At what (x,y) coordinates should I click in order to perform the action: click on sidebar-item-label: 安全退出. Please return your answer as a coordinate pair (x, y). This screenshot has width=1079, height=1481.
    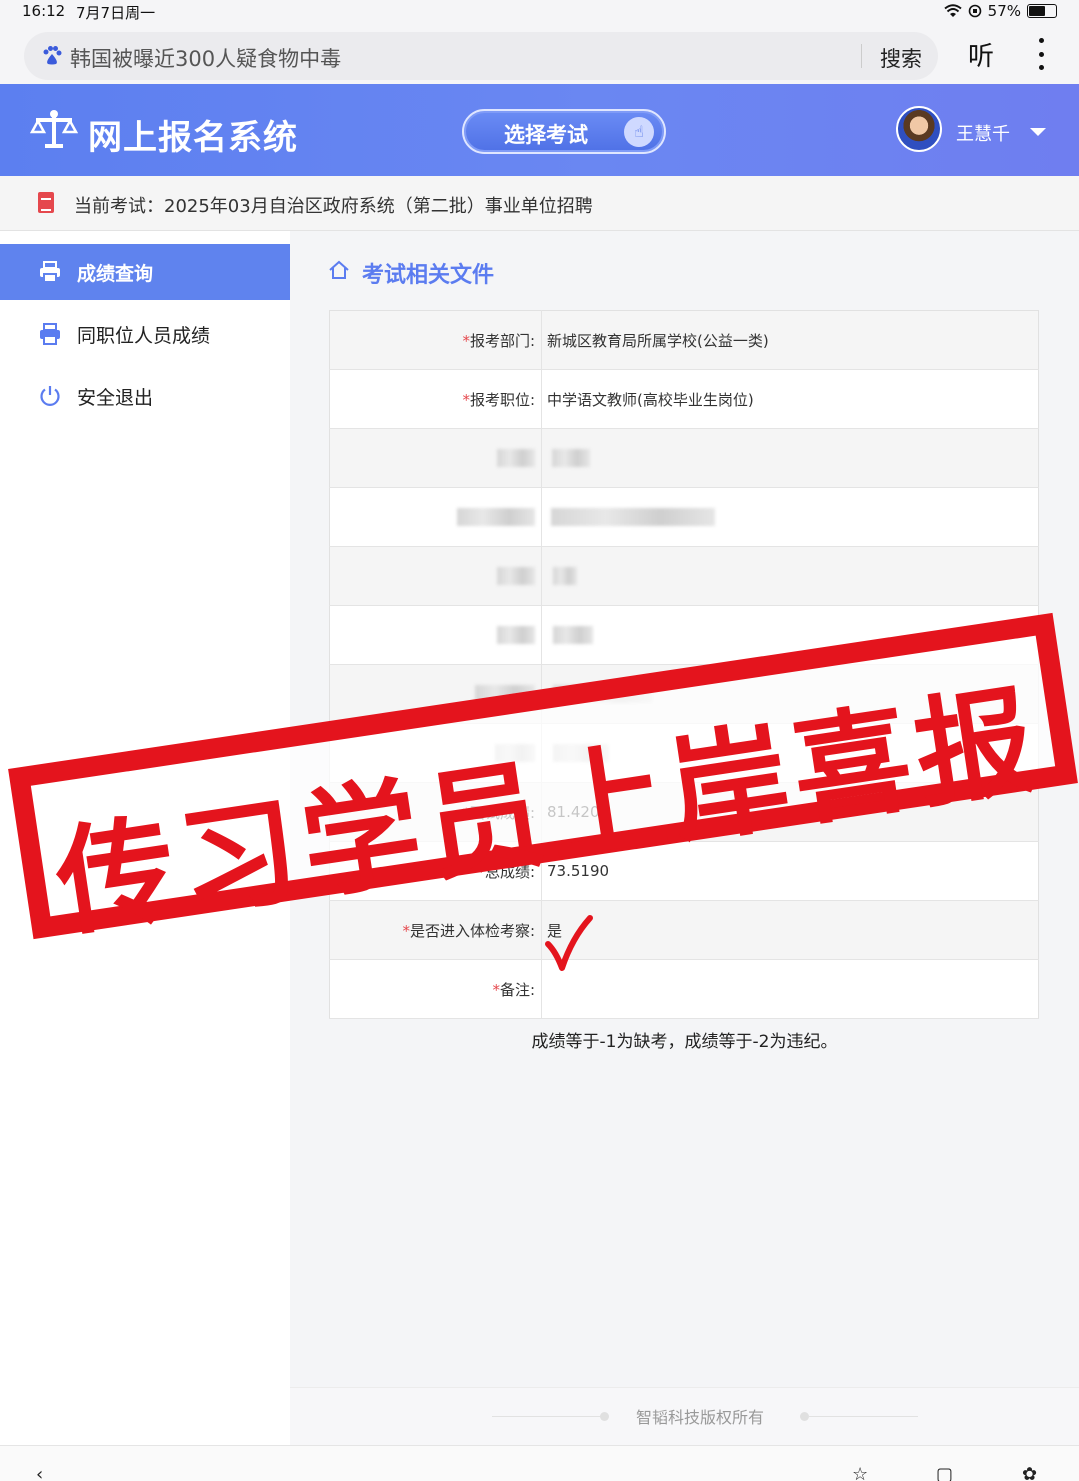
    Looking at the image, I should click on (115, 398).